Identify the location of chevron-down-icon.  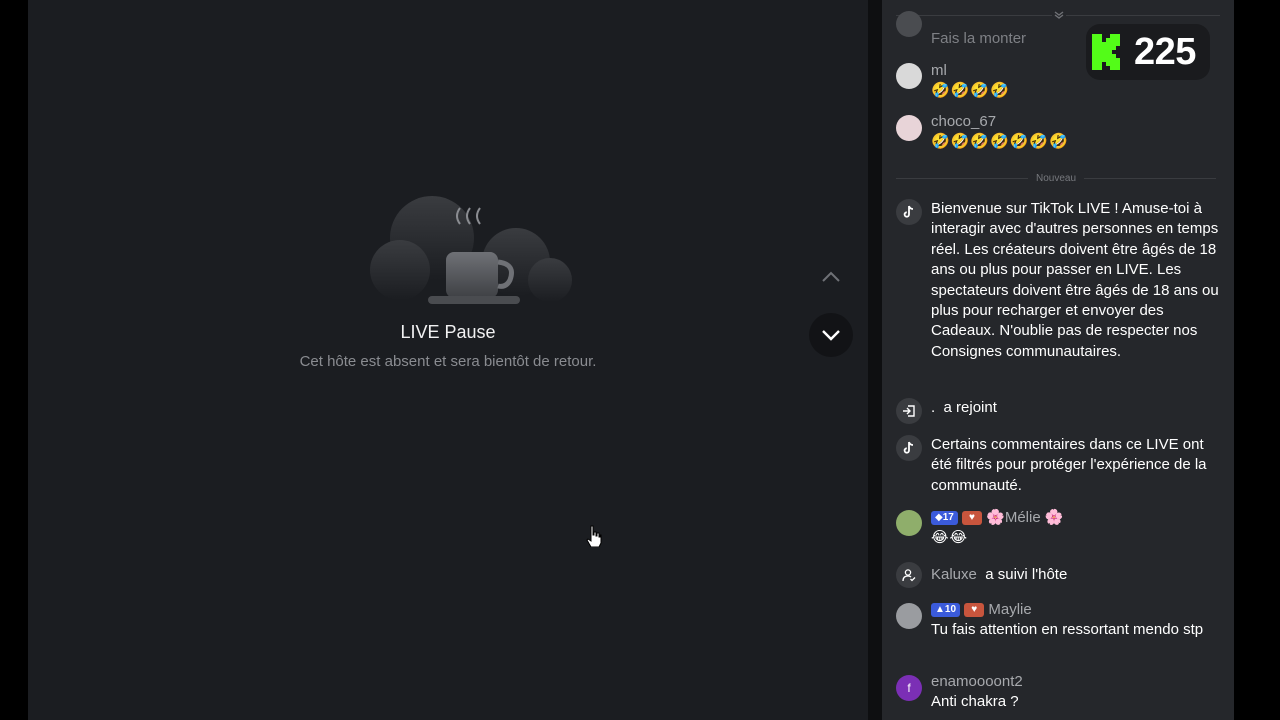
(831, 335).